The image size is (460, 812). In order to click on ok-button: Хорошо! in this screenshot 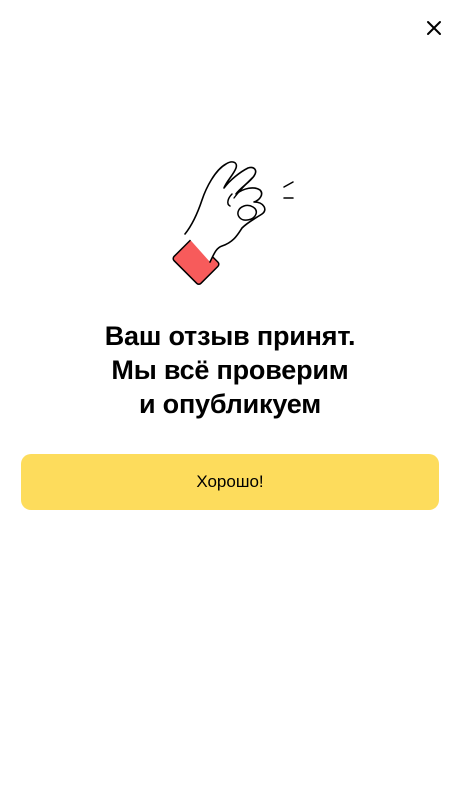, I will do `click(230, 482)`.